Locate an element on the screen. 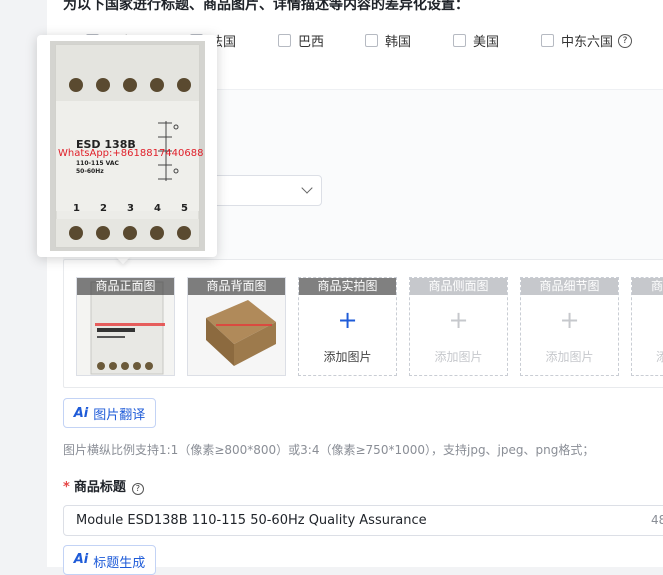 This screenshot has width=663, height=575. dropdown-select is located at coordinates (262, 190).